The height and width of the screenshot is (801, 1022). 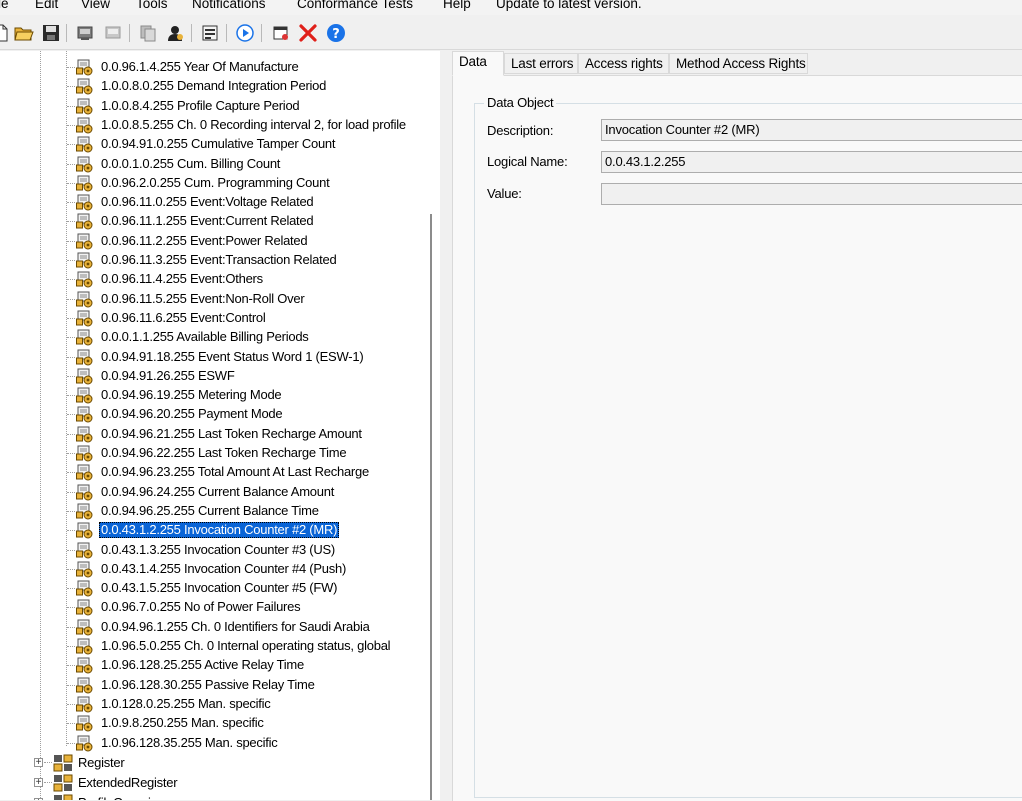 I want to click on tab-last-errors: Last errors, so click(x=541, y=63).